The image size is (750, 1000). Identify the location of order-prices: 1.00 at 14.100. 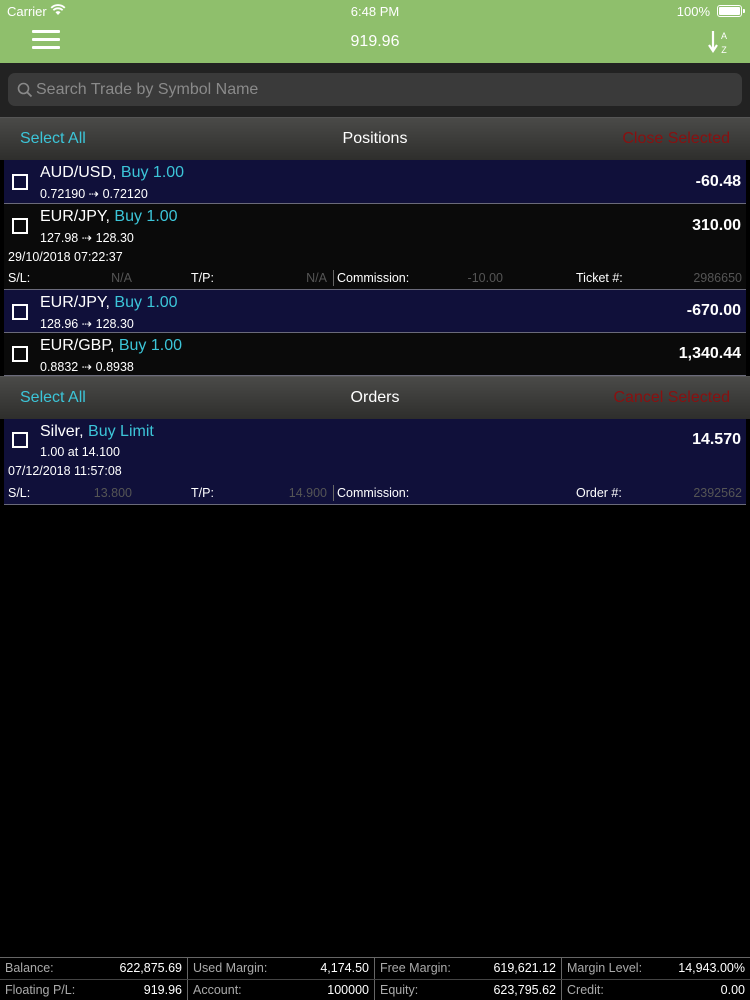
(80, 452).